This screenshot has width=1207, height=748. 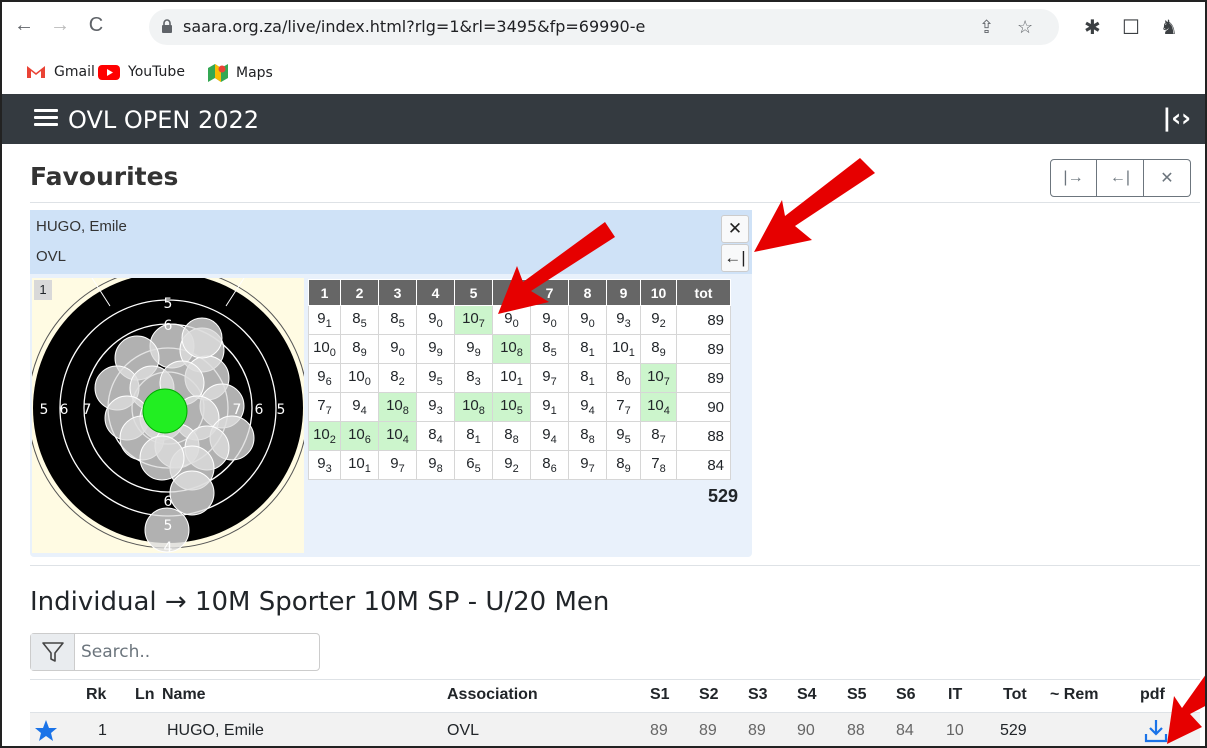 What do you see at coordinates (254, 73) in the screenshot?
I see `bookmark-label: Maps` at bounding box center [254, 73].